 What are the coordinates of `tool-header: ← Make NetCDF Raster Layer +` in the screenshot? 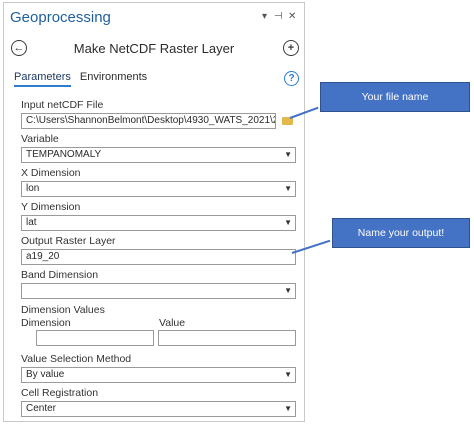 It's located at (154, 49).